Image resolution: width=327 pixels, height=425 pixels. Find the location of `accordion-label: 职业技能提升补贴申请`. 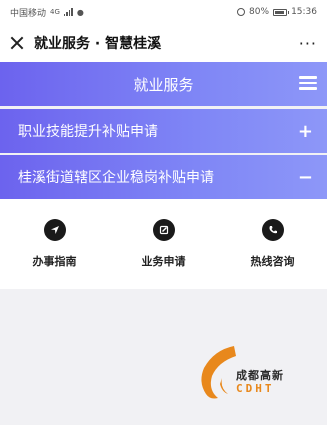

accordion-label: 职业技能提升补贴申请 is located at coordinates (88, 132).